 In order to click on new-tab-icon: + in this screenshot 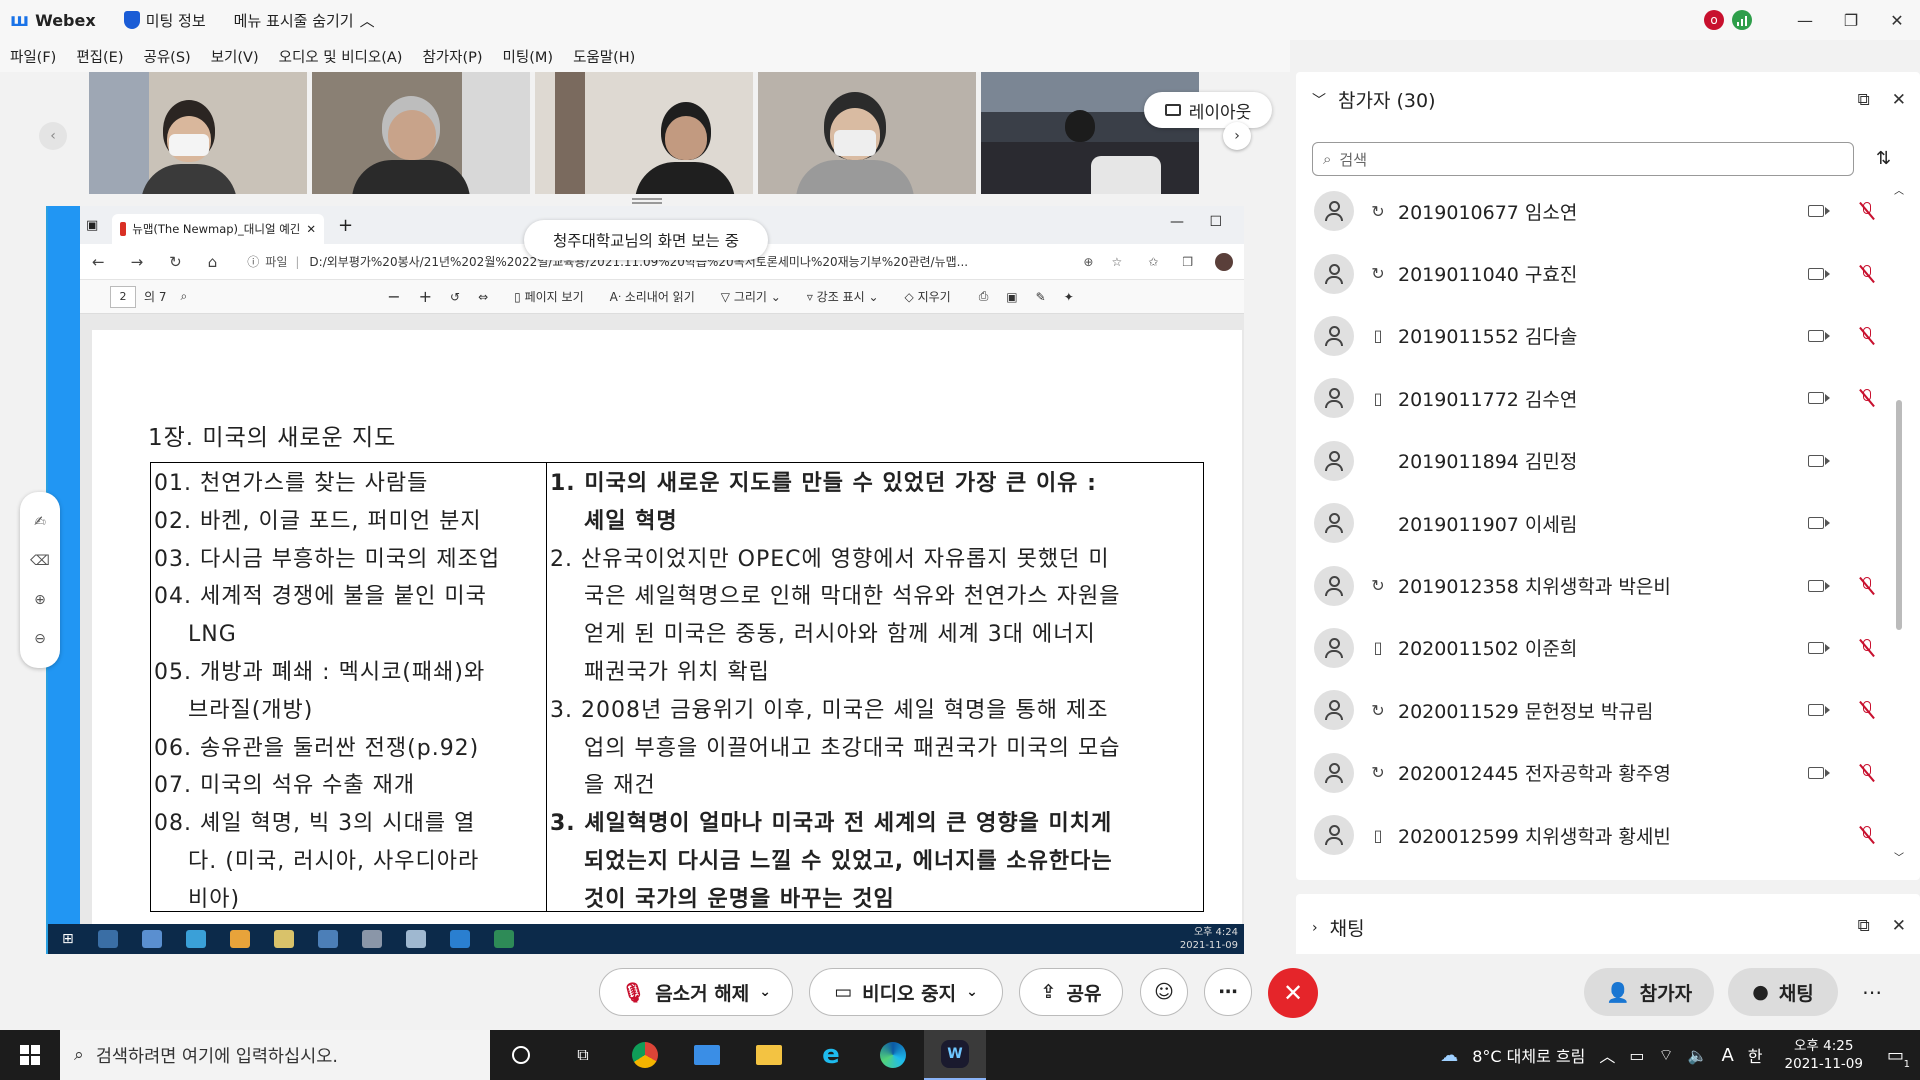, I will do `click(345, 225)`.